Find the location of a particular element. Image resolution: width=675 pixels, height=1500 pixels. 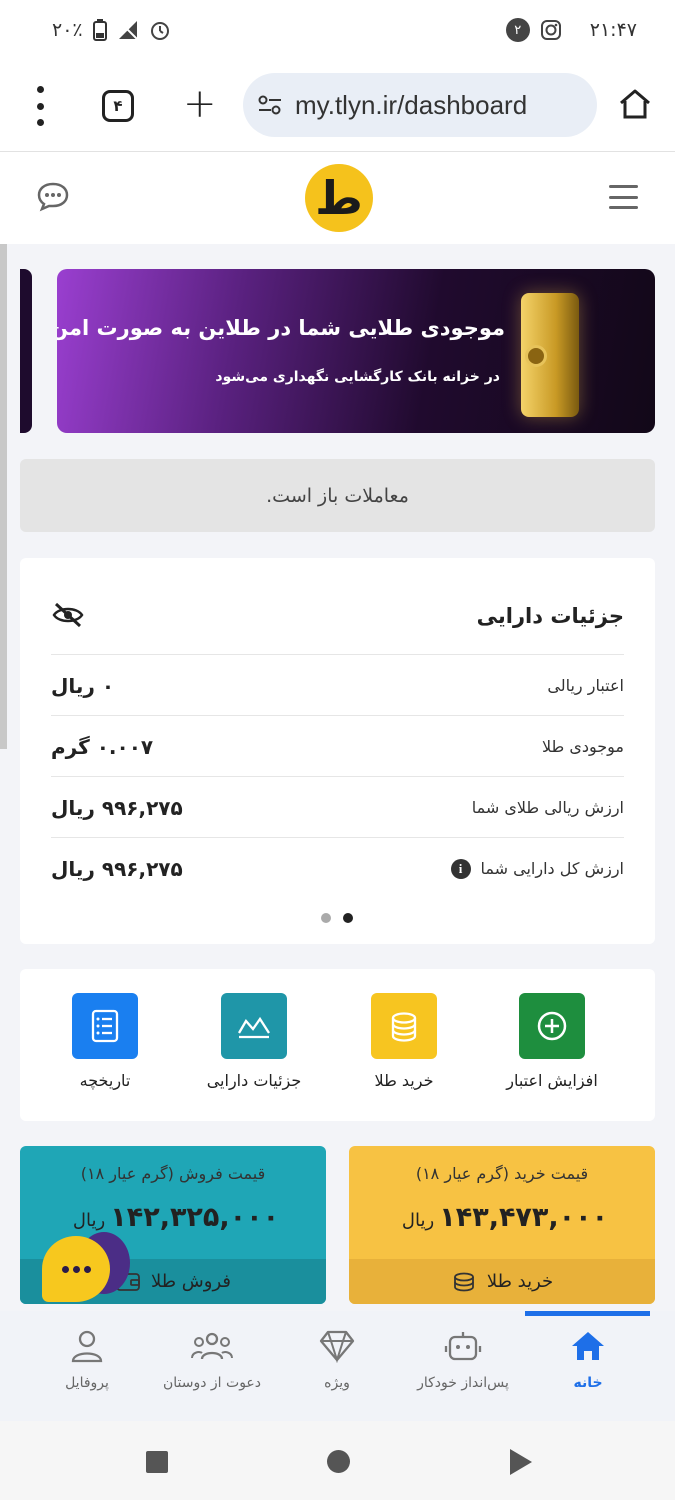

area-chart-icon is located at coordinates (254, 1027).